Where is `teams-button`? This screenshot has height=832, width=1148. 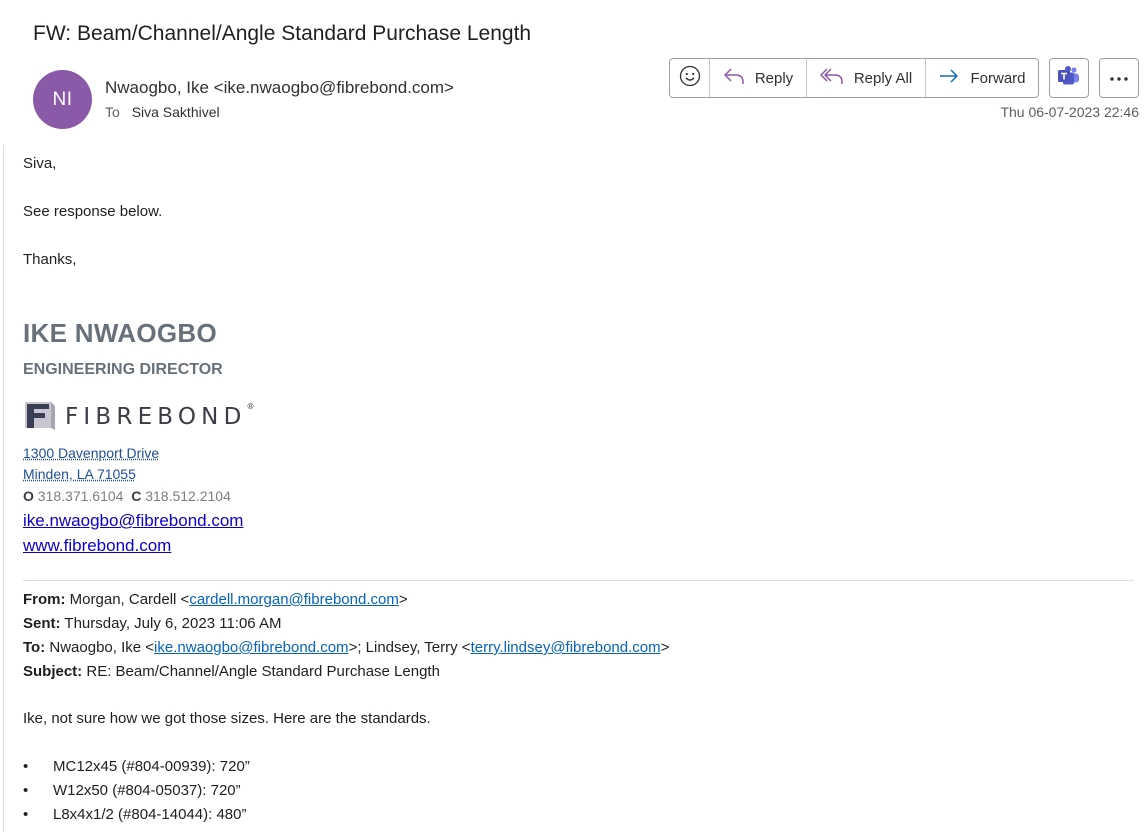
teams-button is located at coordinates (1069, 78).